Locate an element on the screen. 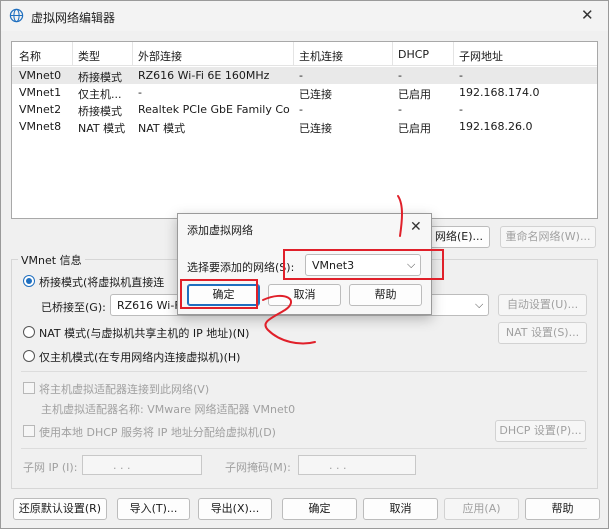  bridged-to-value: RZ616 Wi-Fi is located at coordinates (150, 305).